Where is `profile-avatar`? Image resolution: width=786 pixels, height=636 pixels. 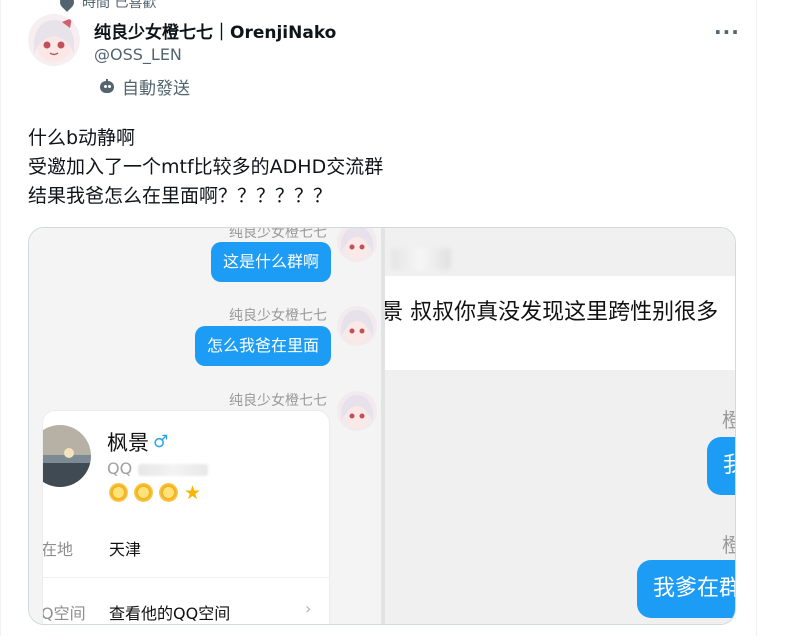 profile-avatar is located at coordinates (67, 456).